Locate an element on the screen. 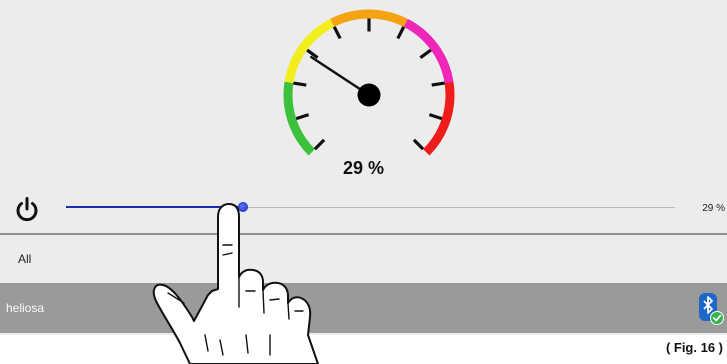 This screenshot has width=727, height=364. device-name: heliosa is located at coordinates (25, 308).